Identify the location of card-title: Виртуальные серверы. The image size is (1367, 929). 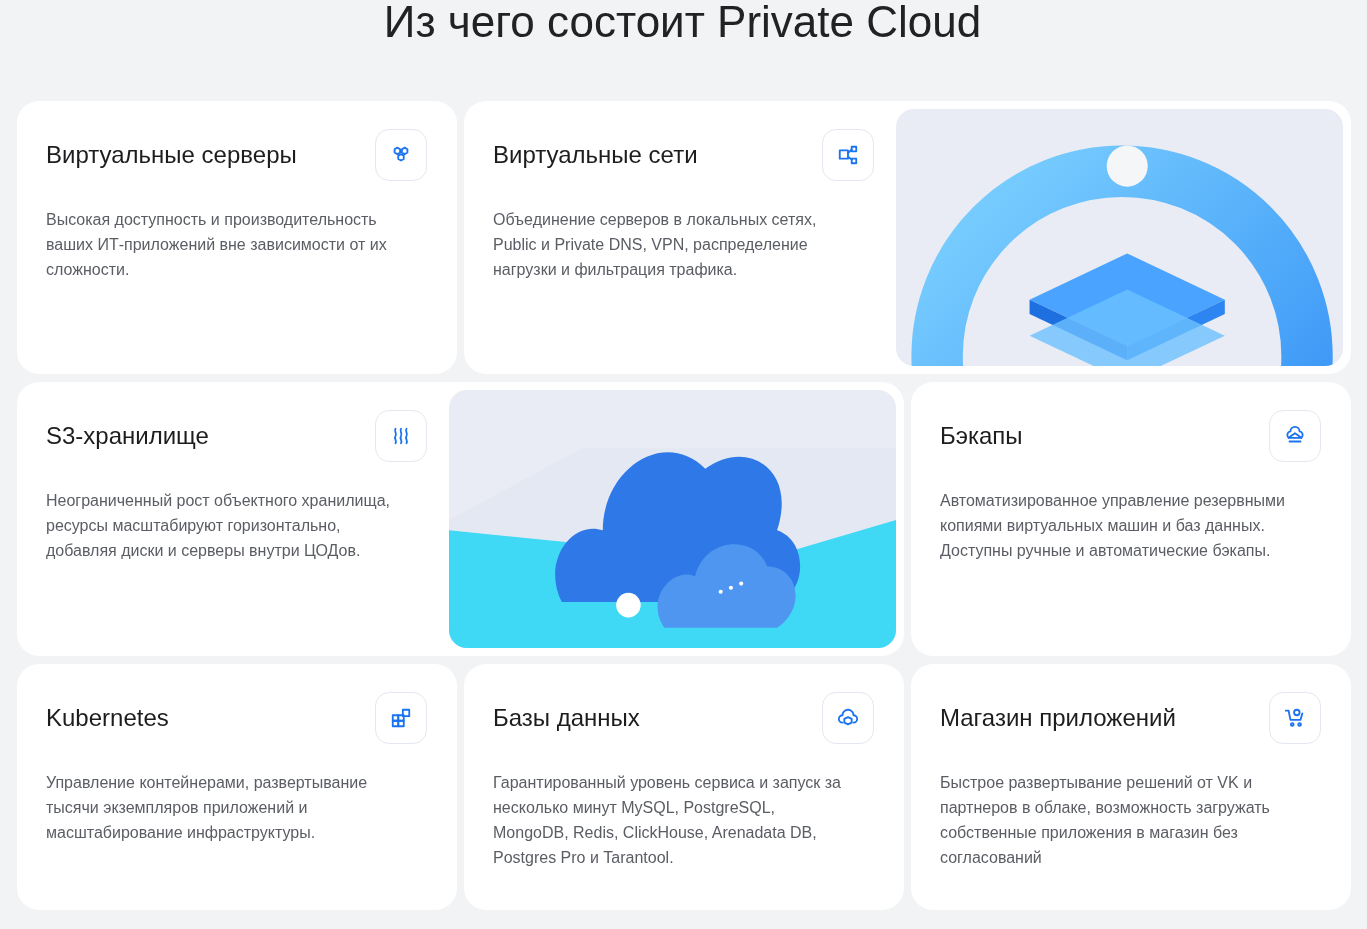
(171, 155).